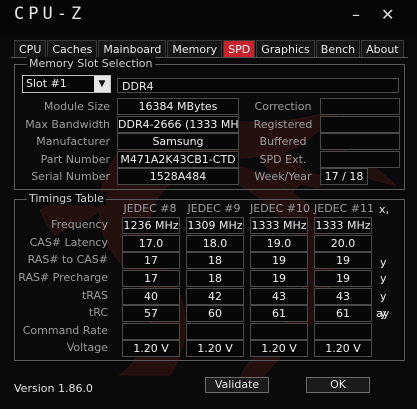 This screenshot has width=417, height=409. Describe the element at coordinates (87, 347) in the screenshot. I see `timing-row-label: Voltage` at that location.